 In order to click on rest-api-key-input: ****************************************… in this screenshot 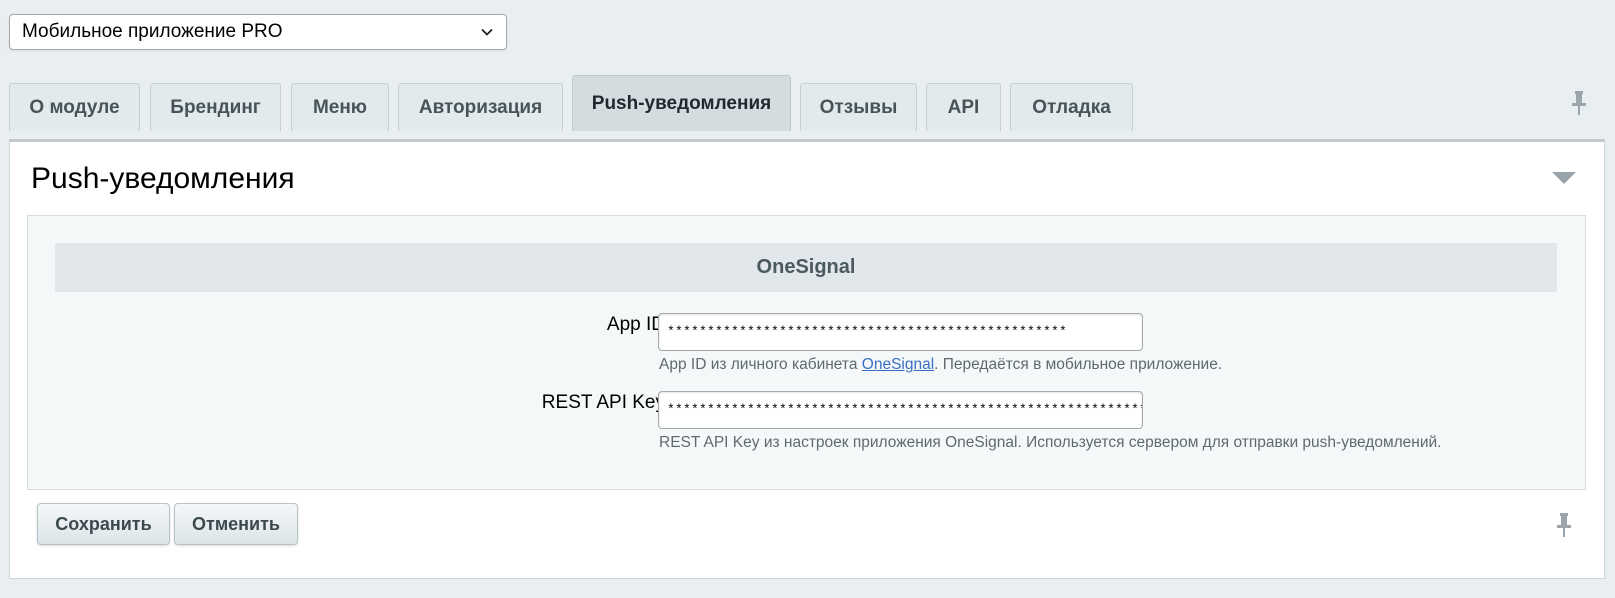, I will do `click(900, 410)`.